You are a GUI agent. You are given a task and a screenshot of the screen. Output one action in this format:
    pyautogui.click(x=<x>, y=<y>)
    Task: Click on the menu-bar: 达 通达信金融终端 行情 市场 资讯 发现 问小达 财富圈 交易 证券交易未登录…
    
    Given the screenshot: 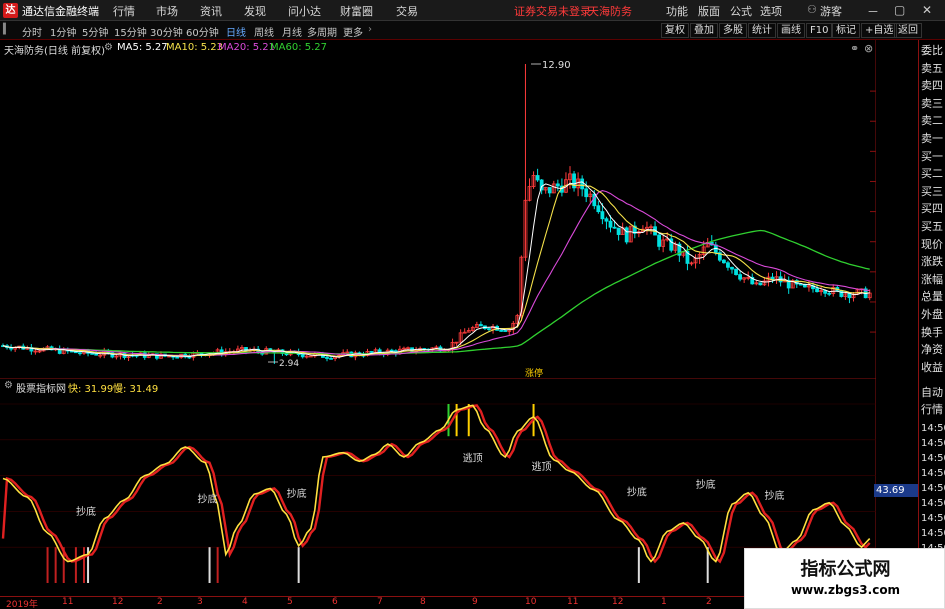 What is the action you would take?
    pyautogui.click(x=472, y=10)
    